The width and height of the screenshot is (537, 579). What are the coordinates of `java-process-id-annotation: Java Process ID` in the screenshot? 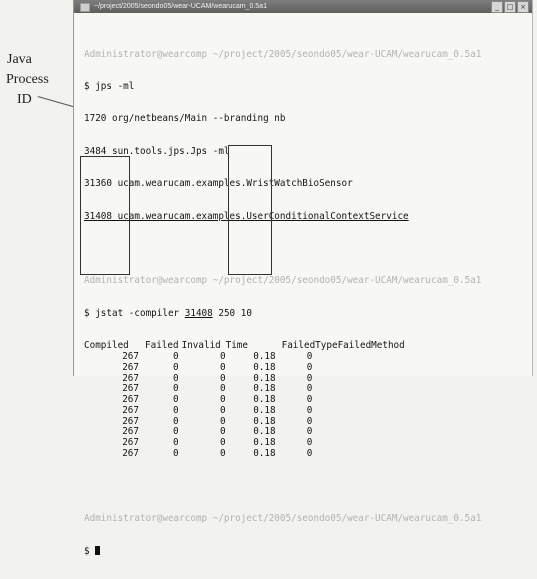 It's located at (39, 80).